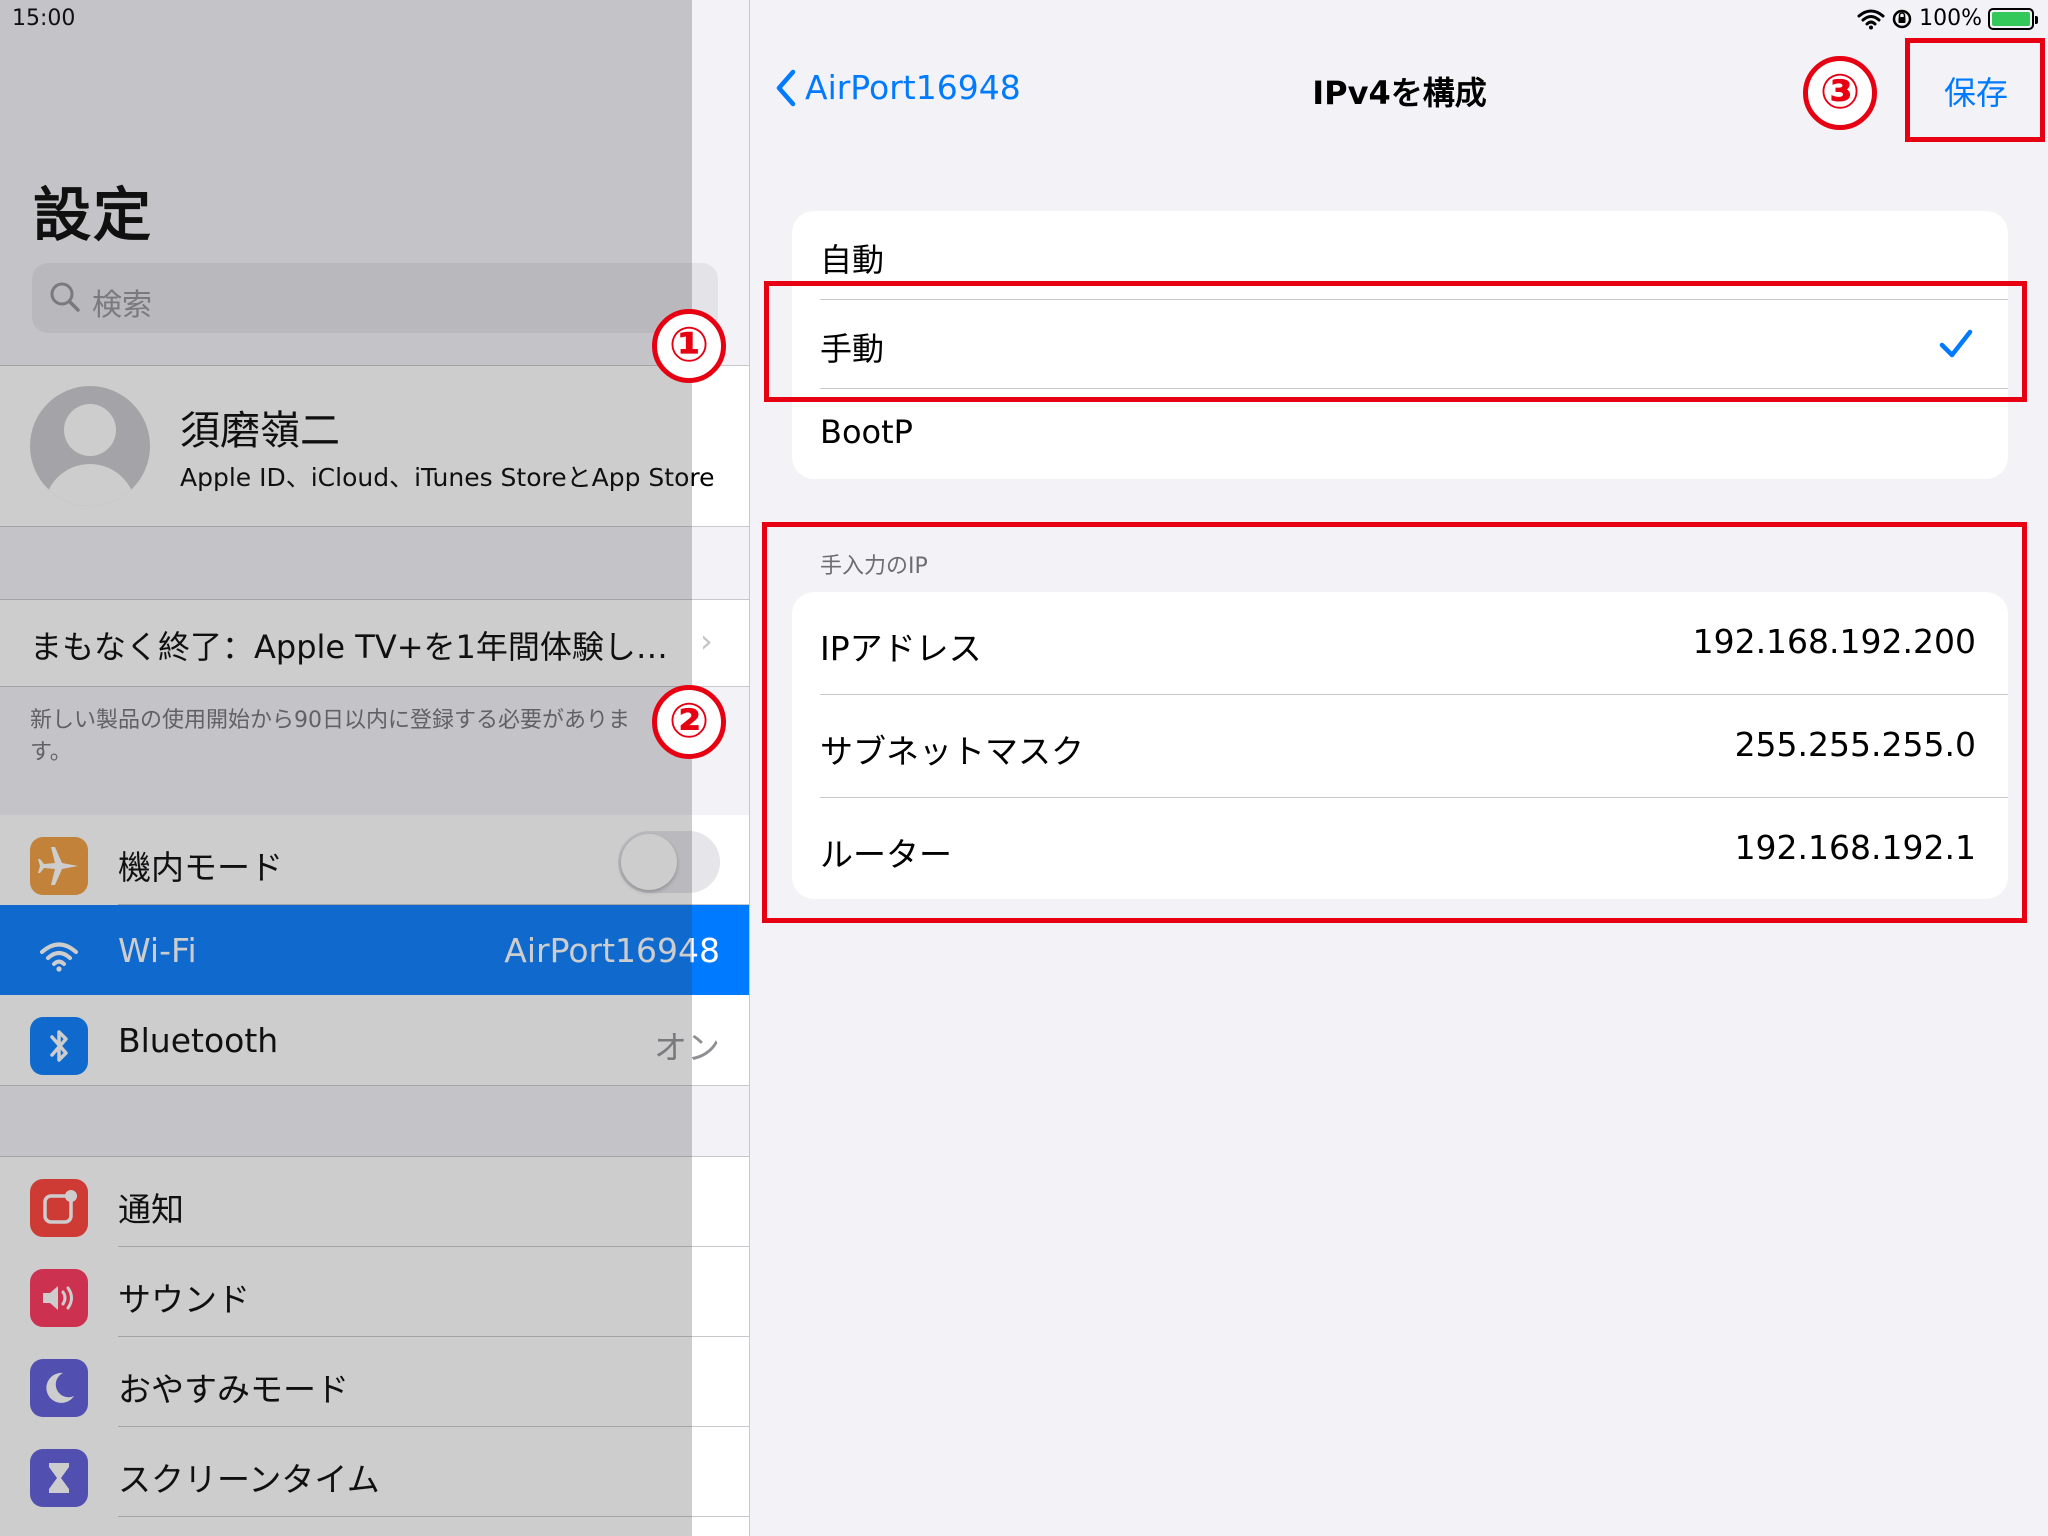 This screenshot has width=2048, height=1536. What do you see at coordinates (65, 297) in the screenshot?
I see `search-icon` at bounding box center [65, 297].